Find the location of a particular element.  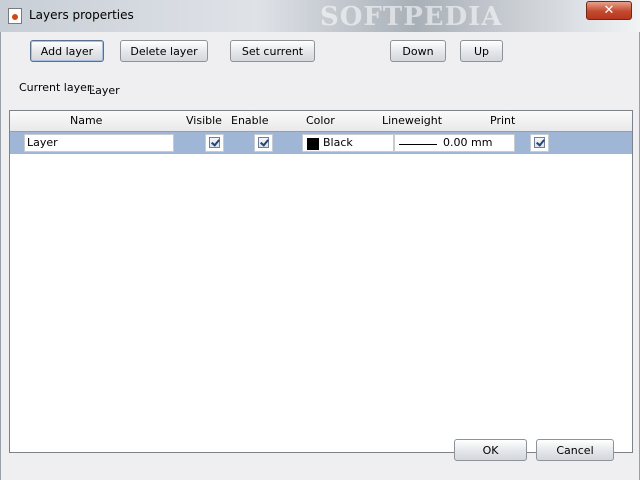

layer-name-cell: Layer is located at coordinates (99, 143).